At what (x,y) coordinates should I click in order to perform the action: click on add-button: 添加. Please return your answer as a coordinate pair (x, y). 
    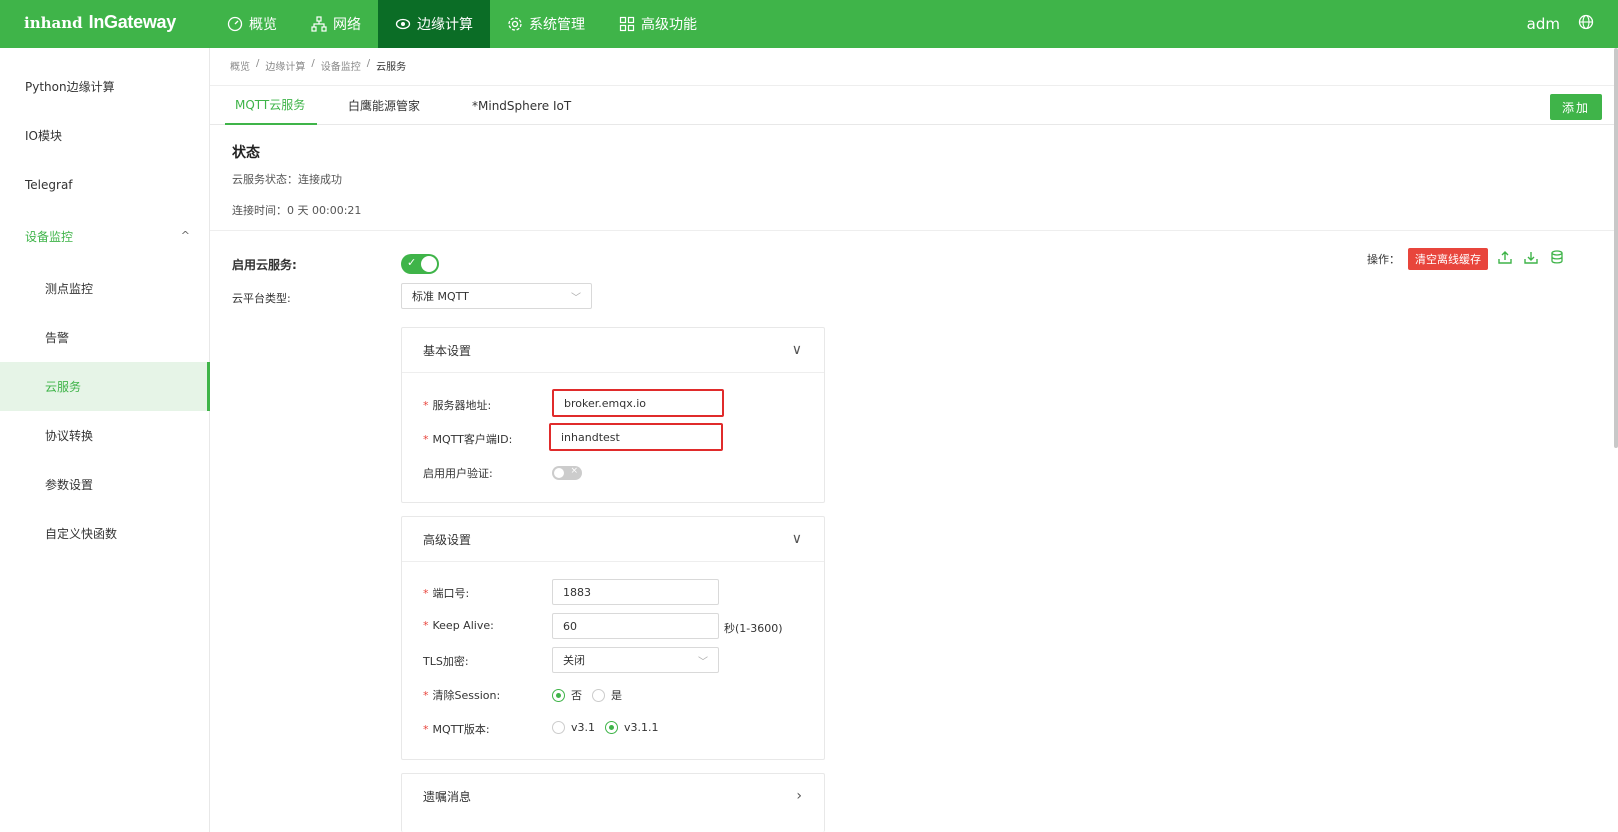
    Looking at the image, I should click on (1576, 107).